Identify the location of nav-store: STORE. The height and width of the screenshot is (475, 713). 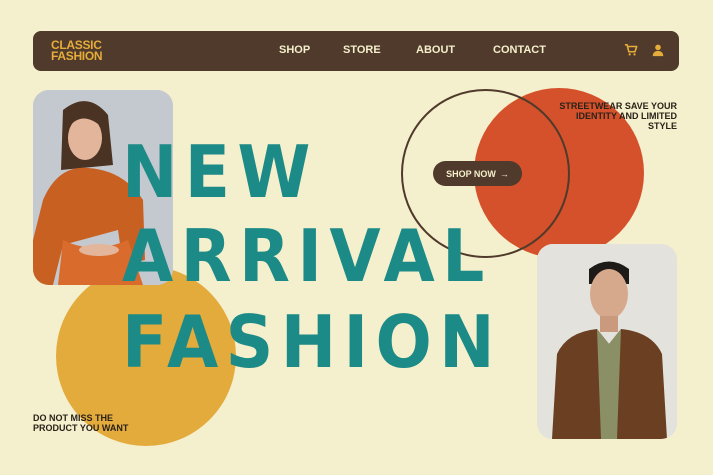
(362, 50).